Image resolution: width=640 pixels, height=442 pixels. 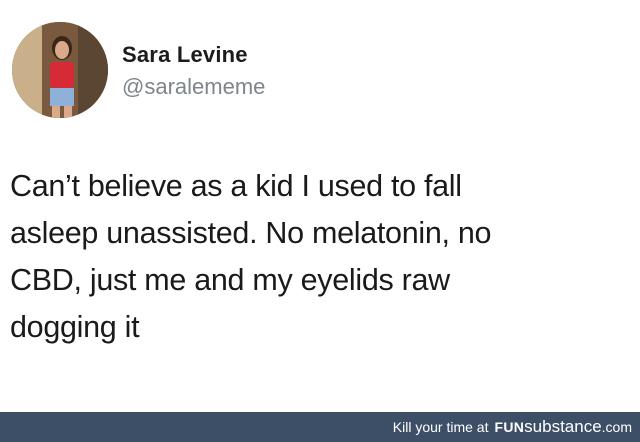 I want to click on user-handle: @saralememe, so click(x=193, y=87).